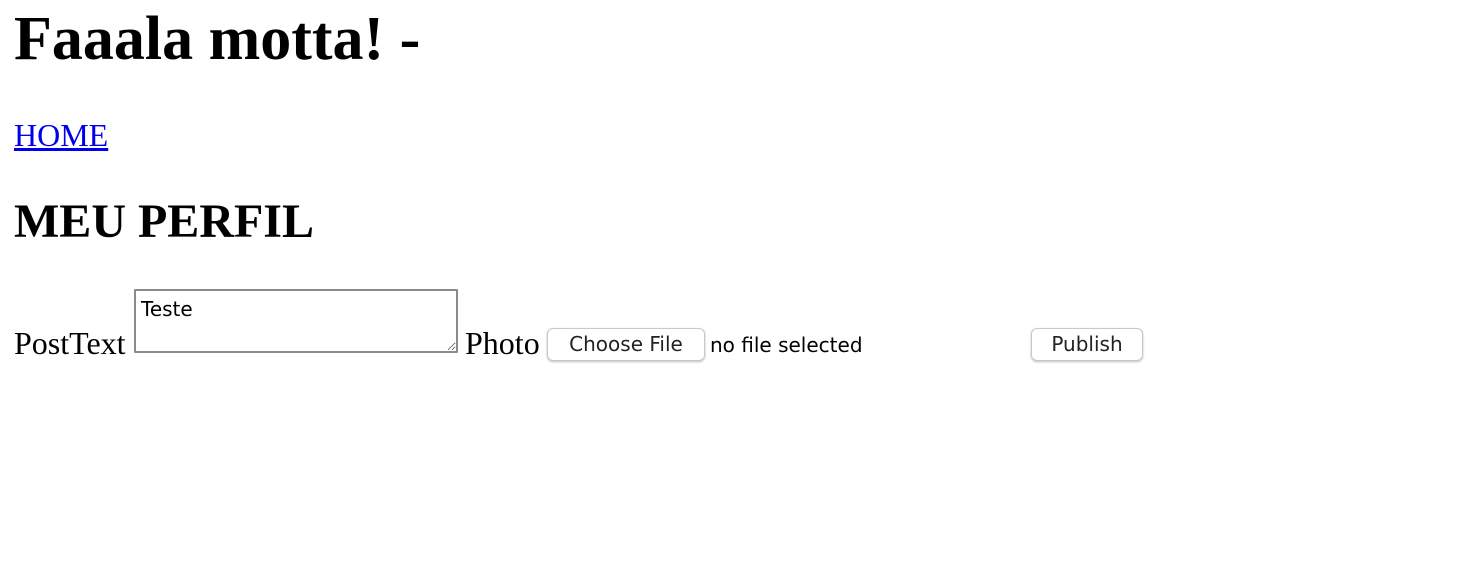 The height and width of the screenshot is (588, 1484). I want to click on home-link: HOME, so click(61, 135).